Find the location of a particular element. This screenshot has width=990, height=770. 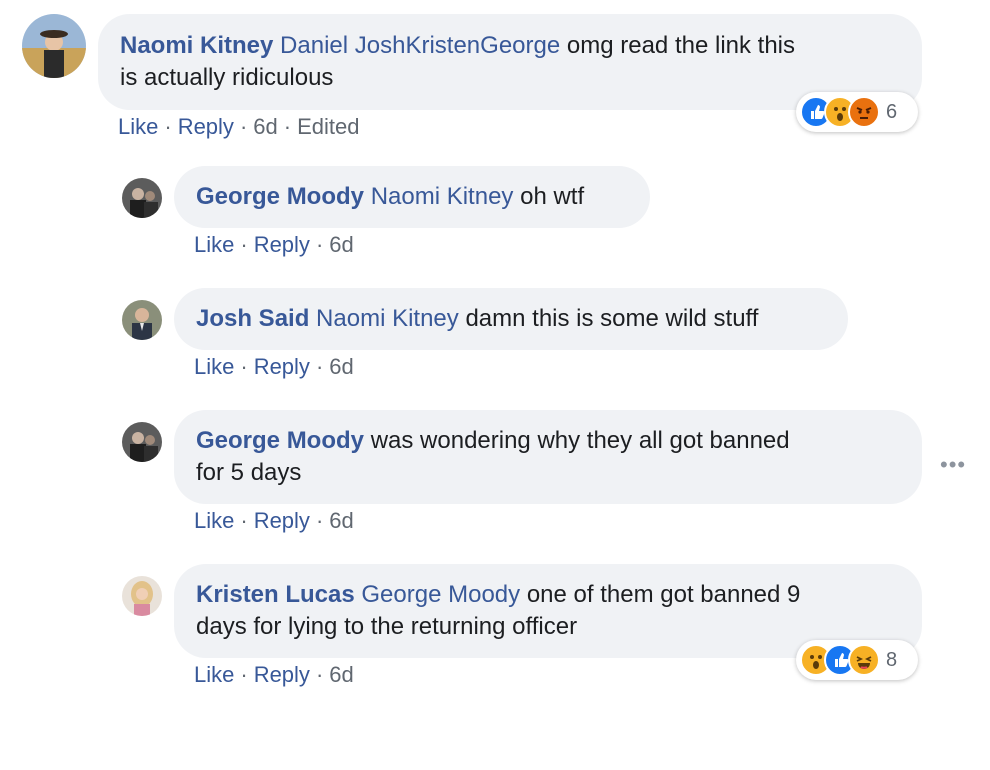

reaction-summary: 6 is located at coordinates (857, 112).